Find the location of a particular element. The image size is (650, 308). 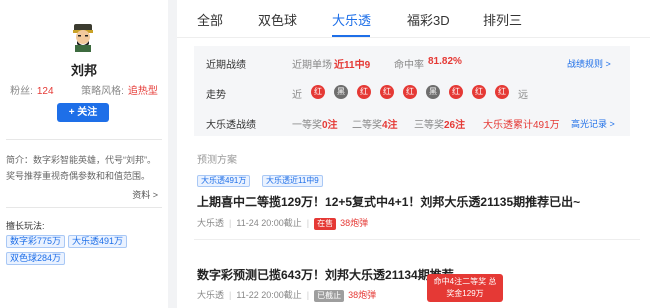

third-prize-value: 26注 is located at coordinates (455, 125).